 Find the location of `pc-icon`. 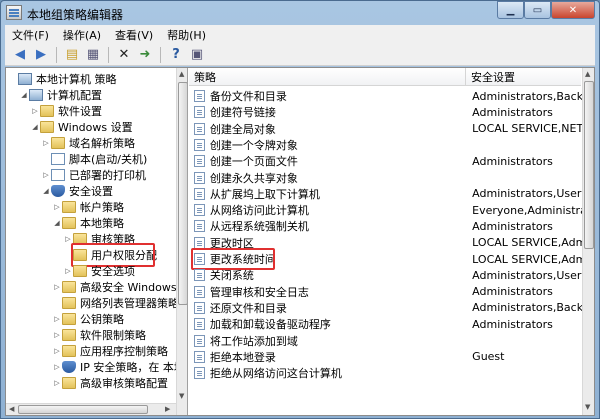

pc-icon is located at coordinates (36, 95).